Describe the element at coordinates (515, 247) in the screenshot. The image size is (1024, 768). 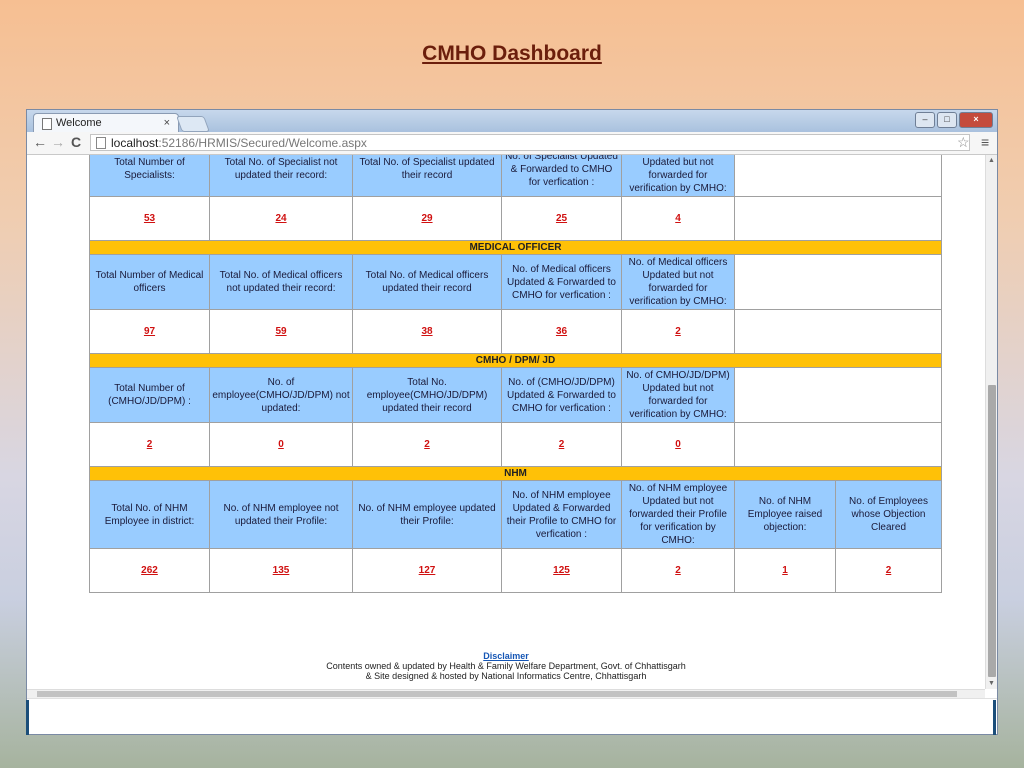
I see `section-title: MEDICAL OFFICER` at that location.